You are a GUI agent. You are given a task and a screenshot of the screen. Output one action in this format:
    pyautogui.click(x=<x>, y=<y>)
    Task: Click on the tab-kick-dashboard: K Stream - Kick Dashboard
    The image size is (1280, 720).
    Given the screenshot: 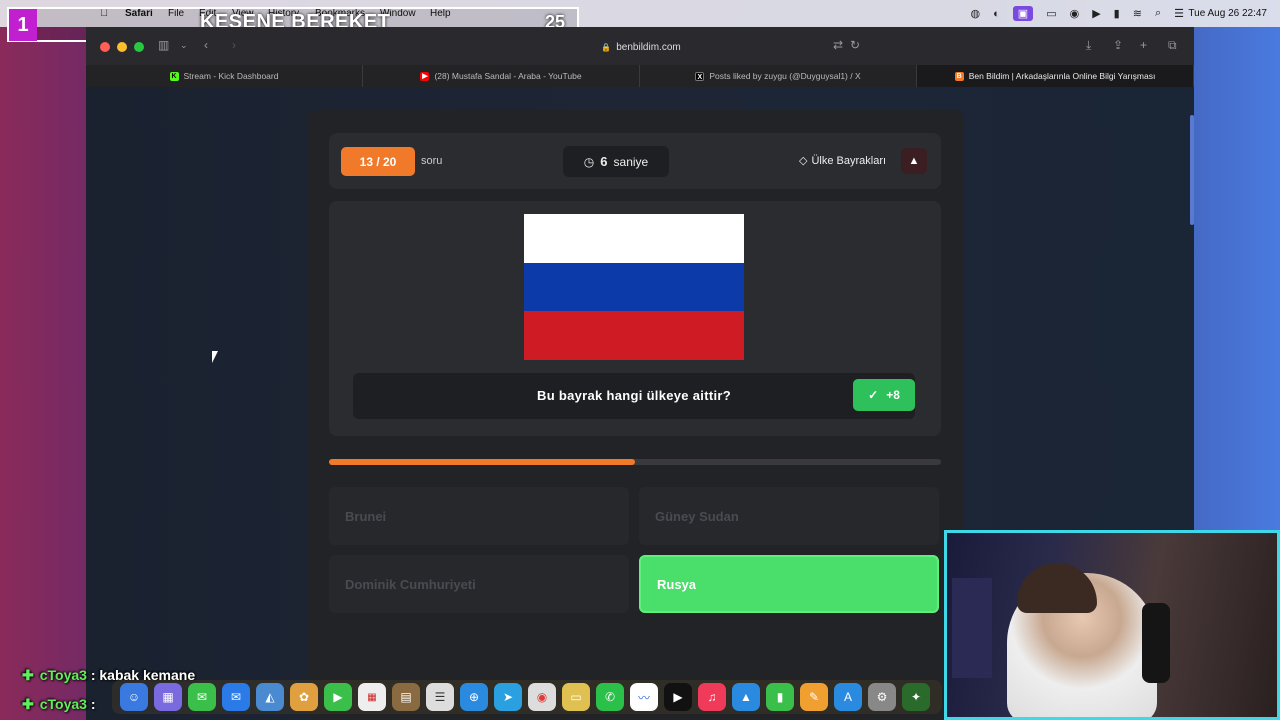 What is the action you would take?
    pyautogui.click(x=224, y=76)
    